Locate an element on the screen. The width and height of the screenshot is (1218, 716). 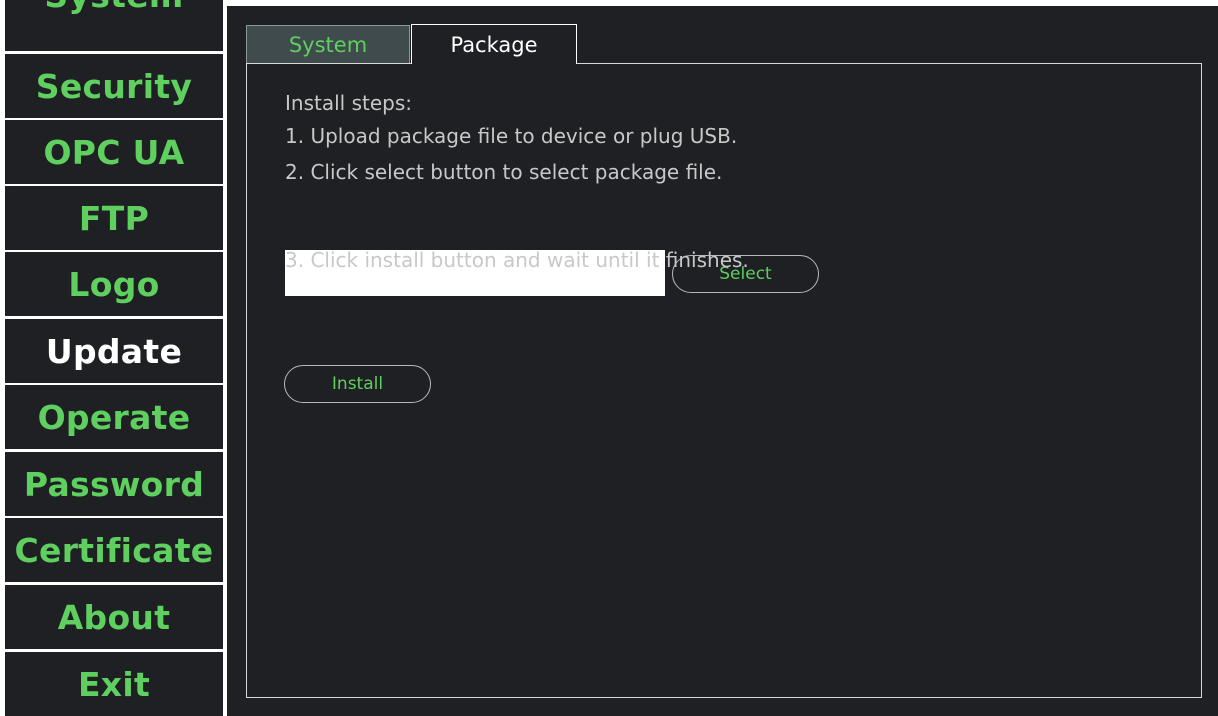
sidebar-item-label: Operate is located at coordinates (114, 417).